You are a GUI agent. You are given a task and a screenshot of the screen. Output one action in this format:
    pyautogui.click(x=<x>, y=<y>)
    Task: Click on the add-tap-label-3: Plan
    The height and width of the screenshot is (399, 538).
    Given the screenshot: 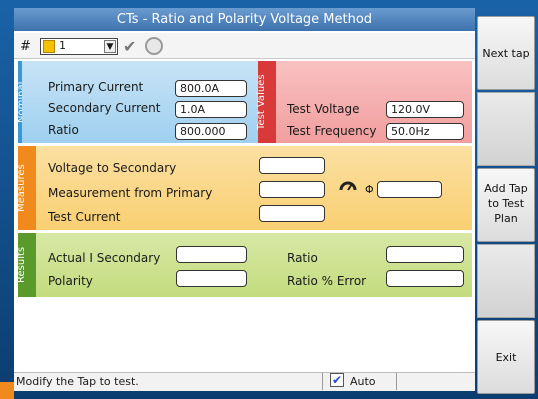 What is the action you would take?
    pyautogui.click(x=506, y=218)
    